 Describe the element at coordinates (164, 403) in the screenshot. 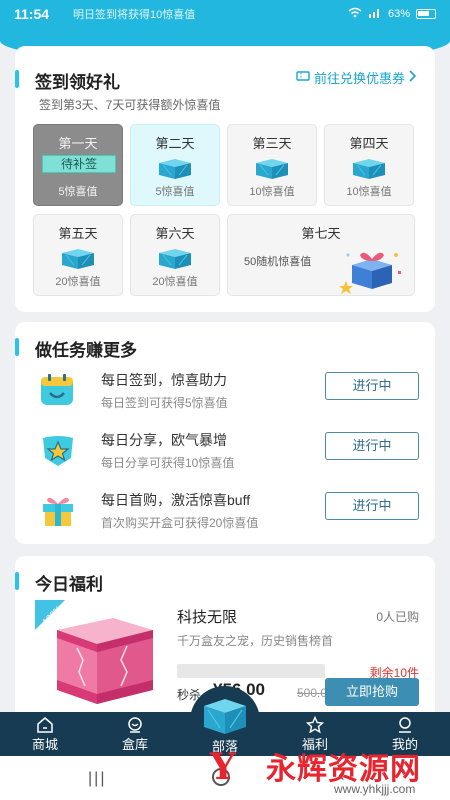

I see `task-desc: 每日签到可获得5惊喜值` at that location.